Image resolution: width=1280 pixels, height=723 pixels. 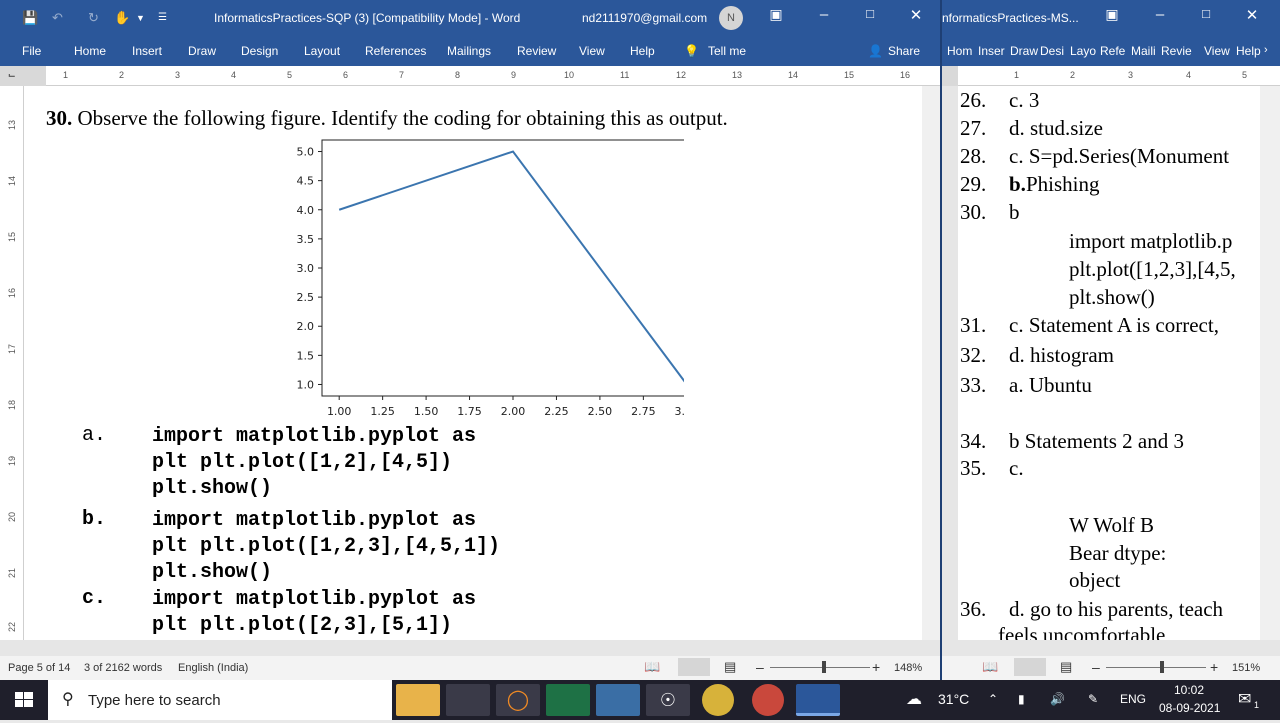 I want to click on horizontal-ruler: ⌙ 1 2 3 4 5 6 7 8 9 10 11 12 13 14 15 16, so click(x=470, y=76).